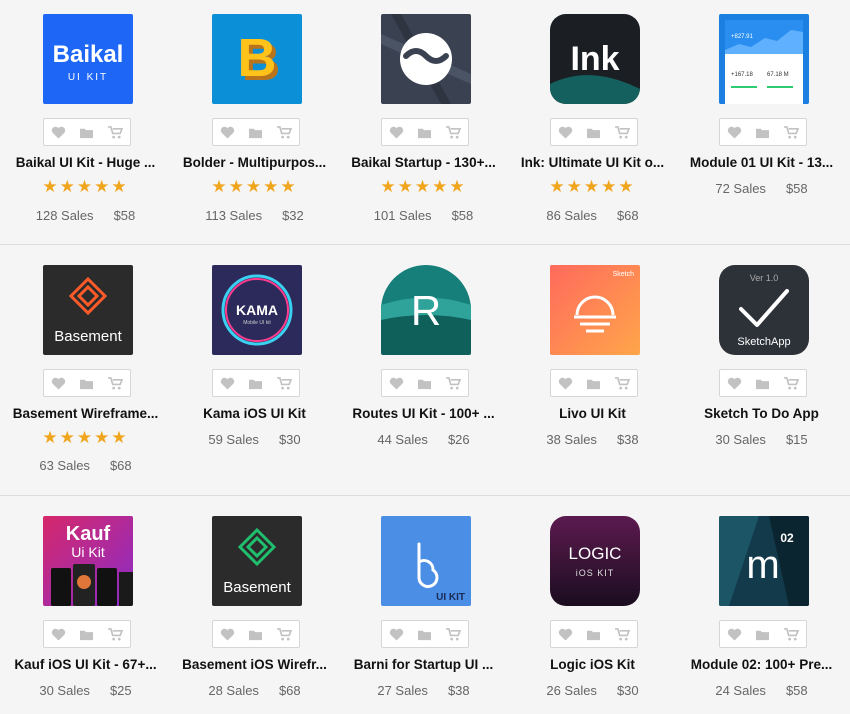 The width and height of the screenshot is (850, 714). Describe the element at coordinates (592, 370) in the screenshot. I see `product-card: Sketch Livo UI Kit 38 Sales $38` at that location.